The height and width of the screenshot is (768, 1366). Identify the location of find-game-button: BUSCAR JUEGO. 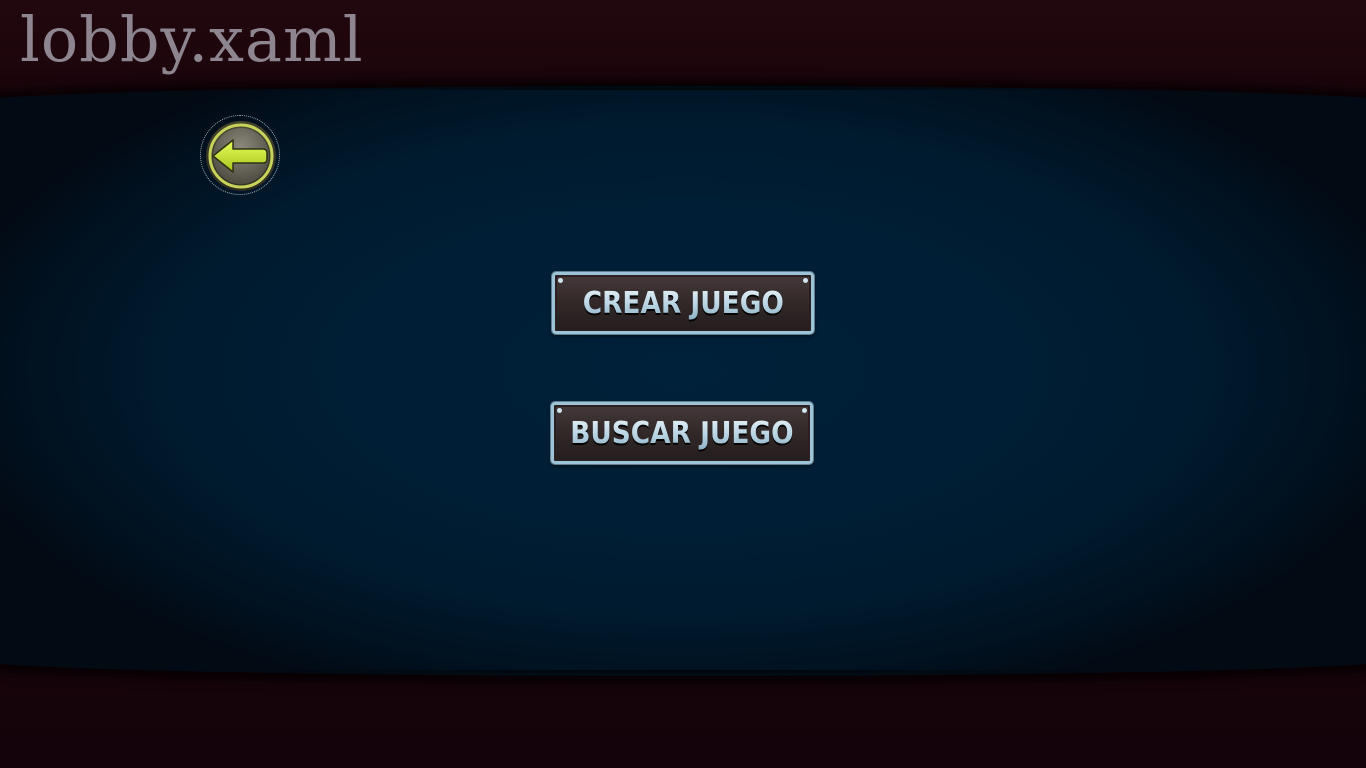
(682, 433).